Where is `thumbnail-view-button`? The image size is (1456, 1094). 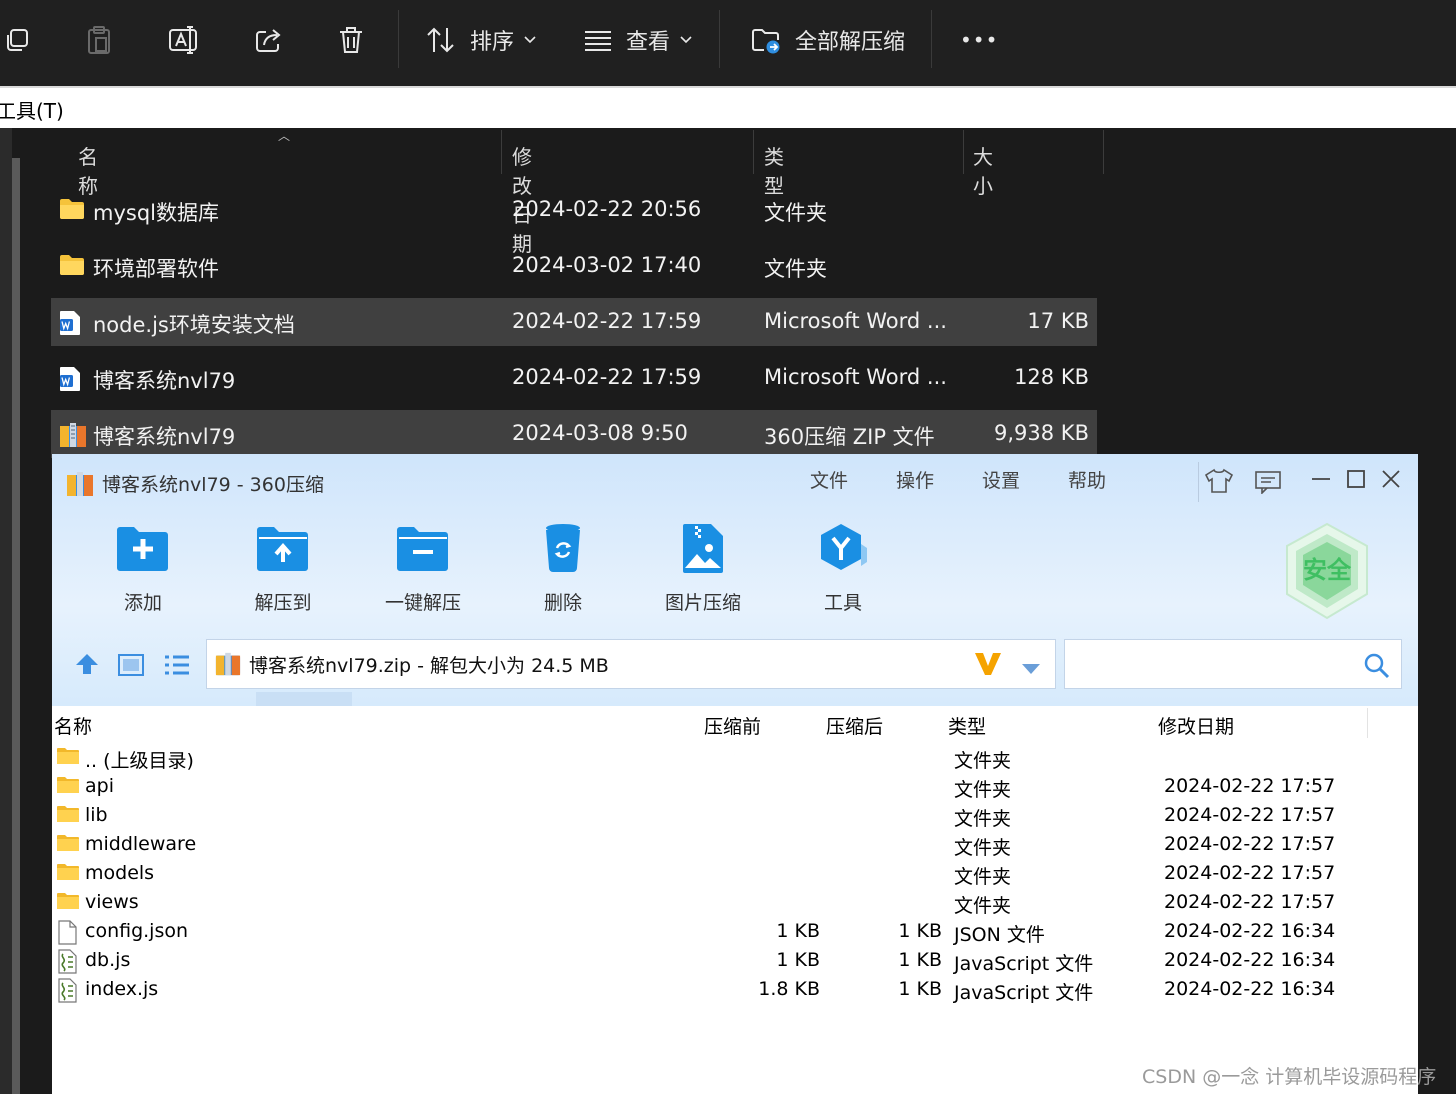
thumbnail-view-button is located at coordinates (131, 667).